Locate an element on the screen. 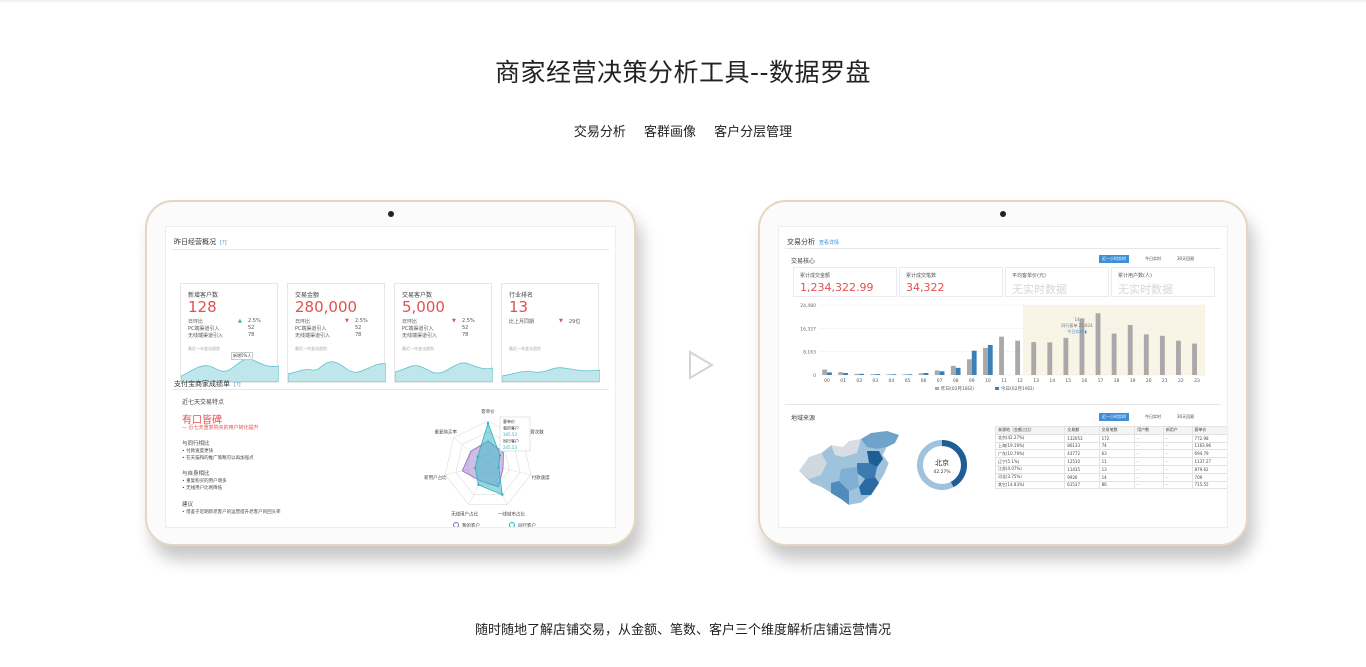 This screenshot has width=1366, height=667. table-row: 其它(14.83%) 61537 86- -715.55 is located at coordinates (1110, 485).